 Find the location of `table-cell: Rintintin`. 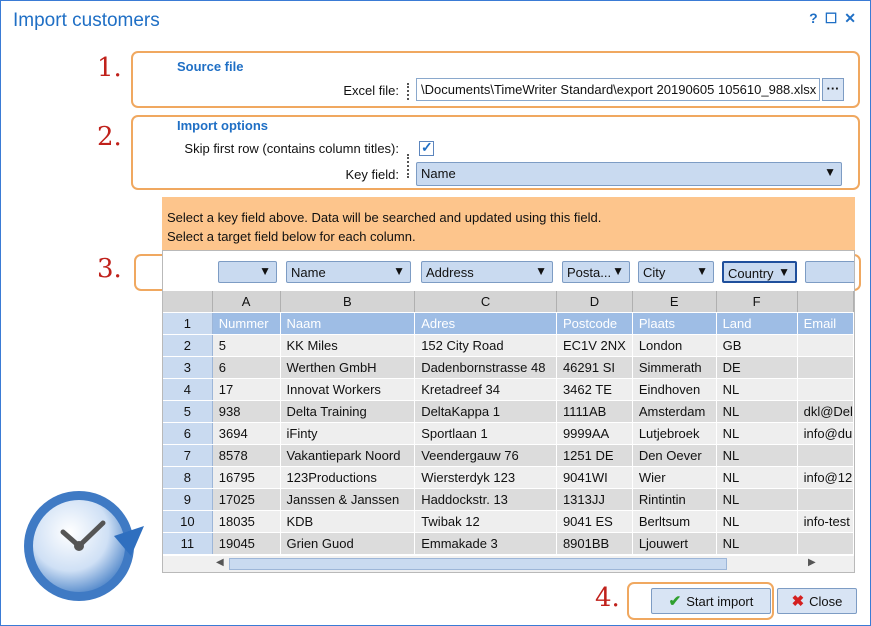

table-cell: Rintintin is located at coordinates (674, 499).